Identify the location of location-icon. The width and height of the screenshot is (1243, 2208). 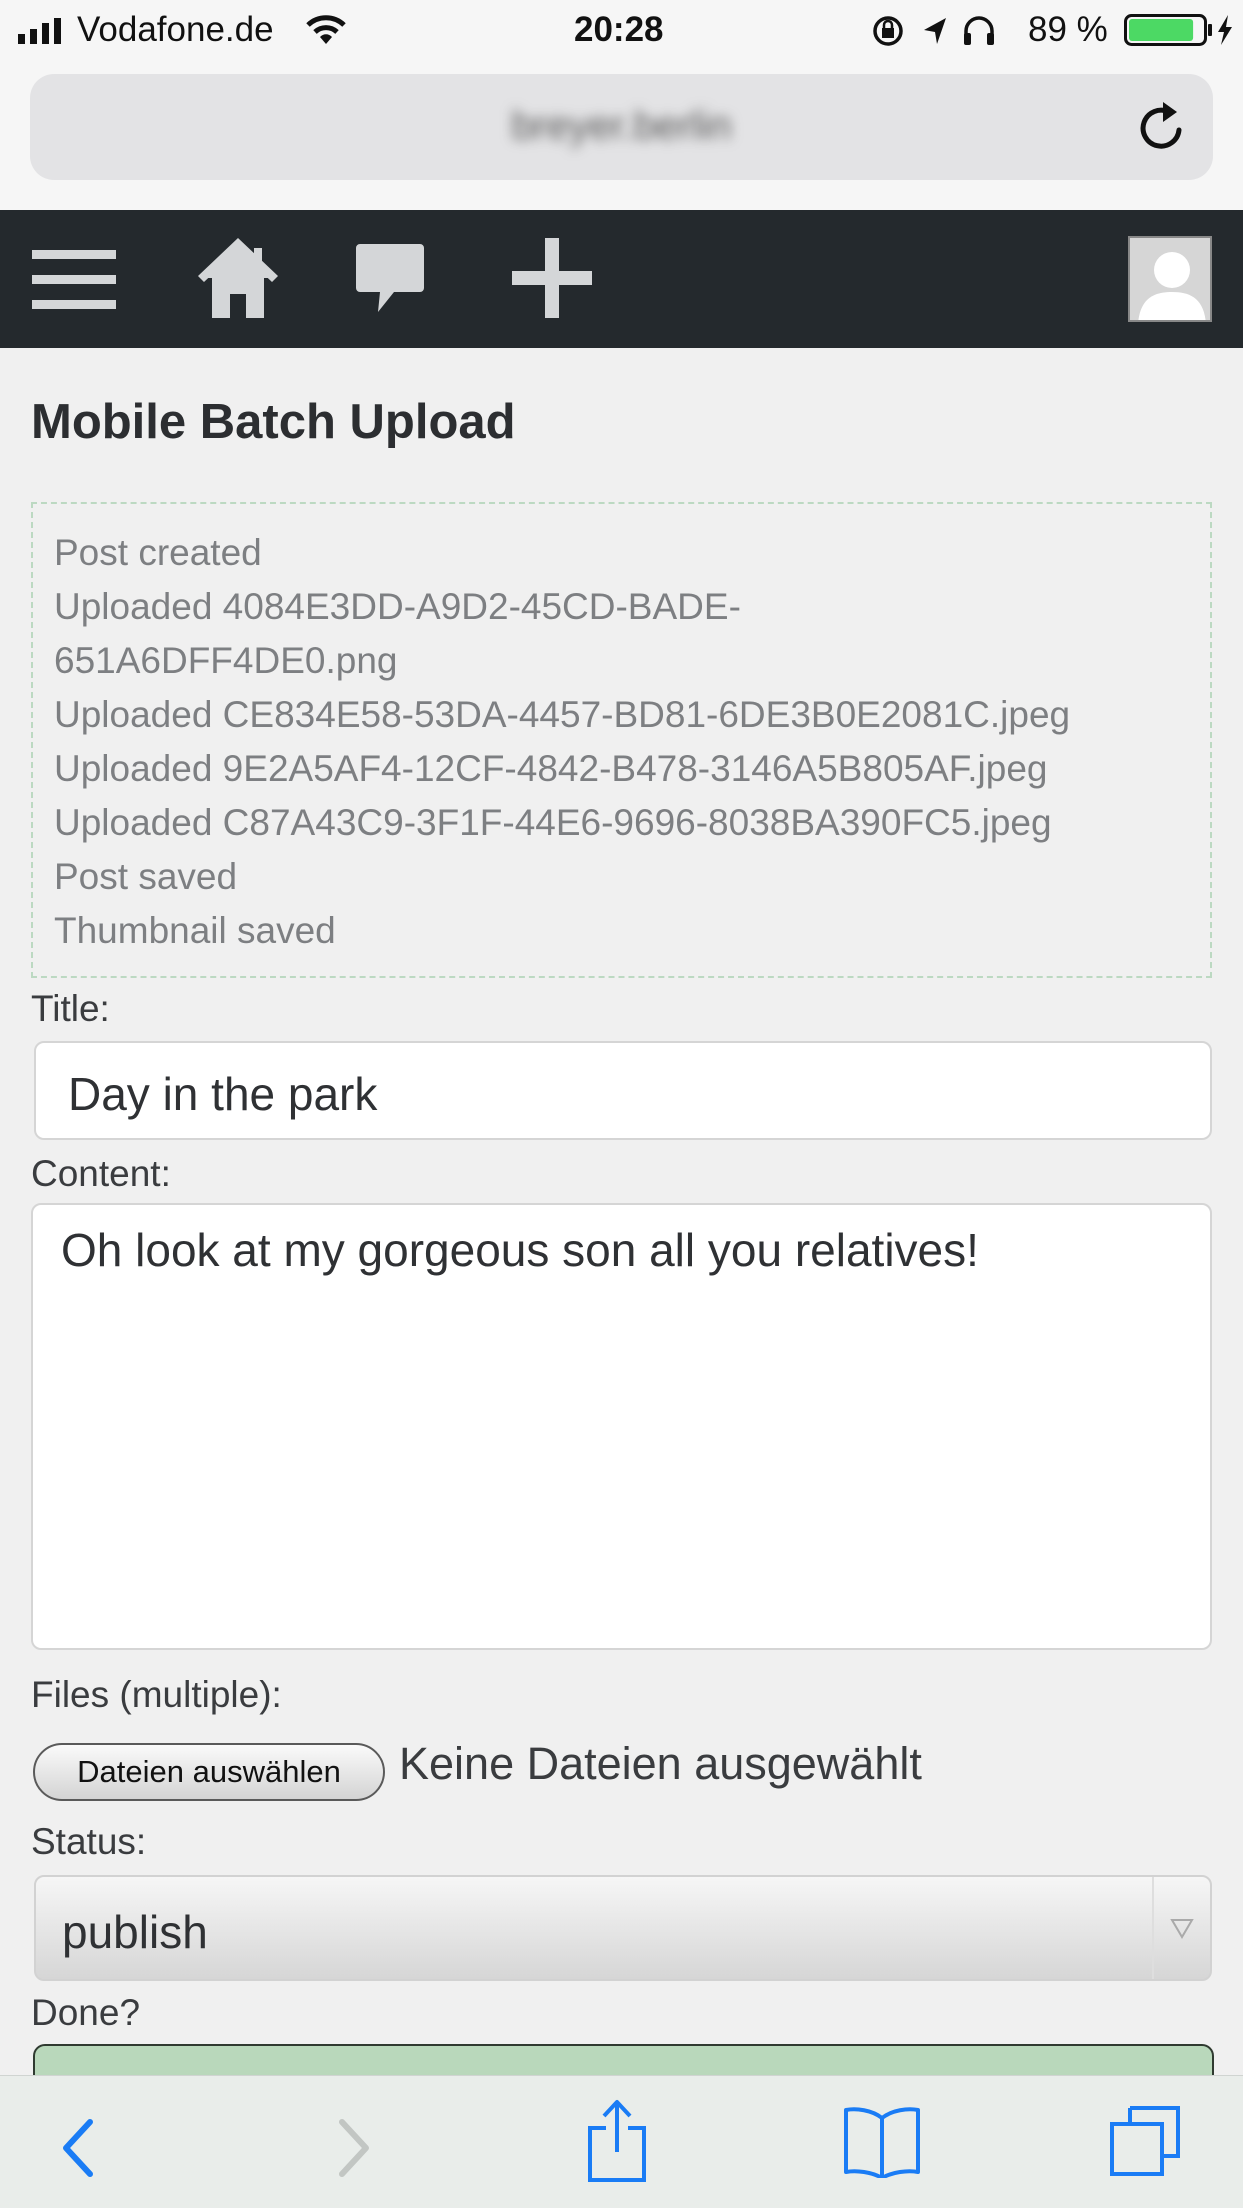
(935, 31).